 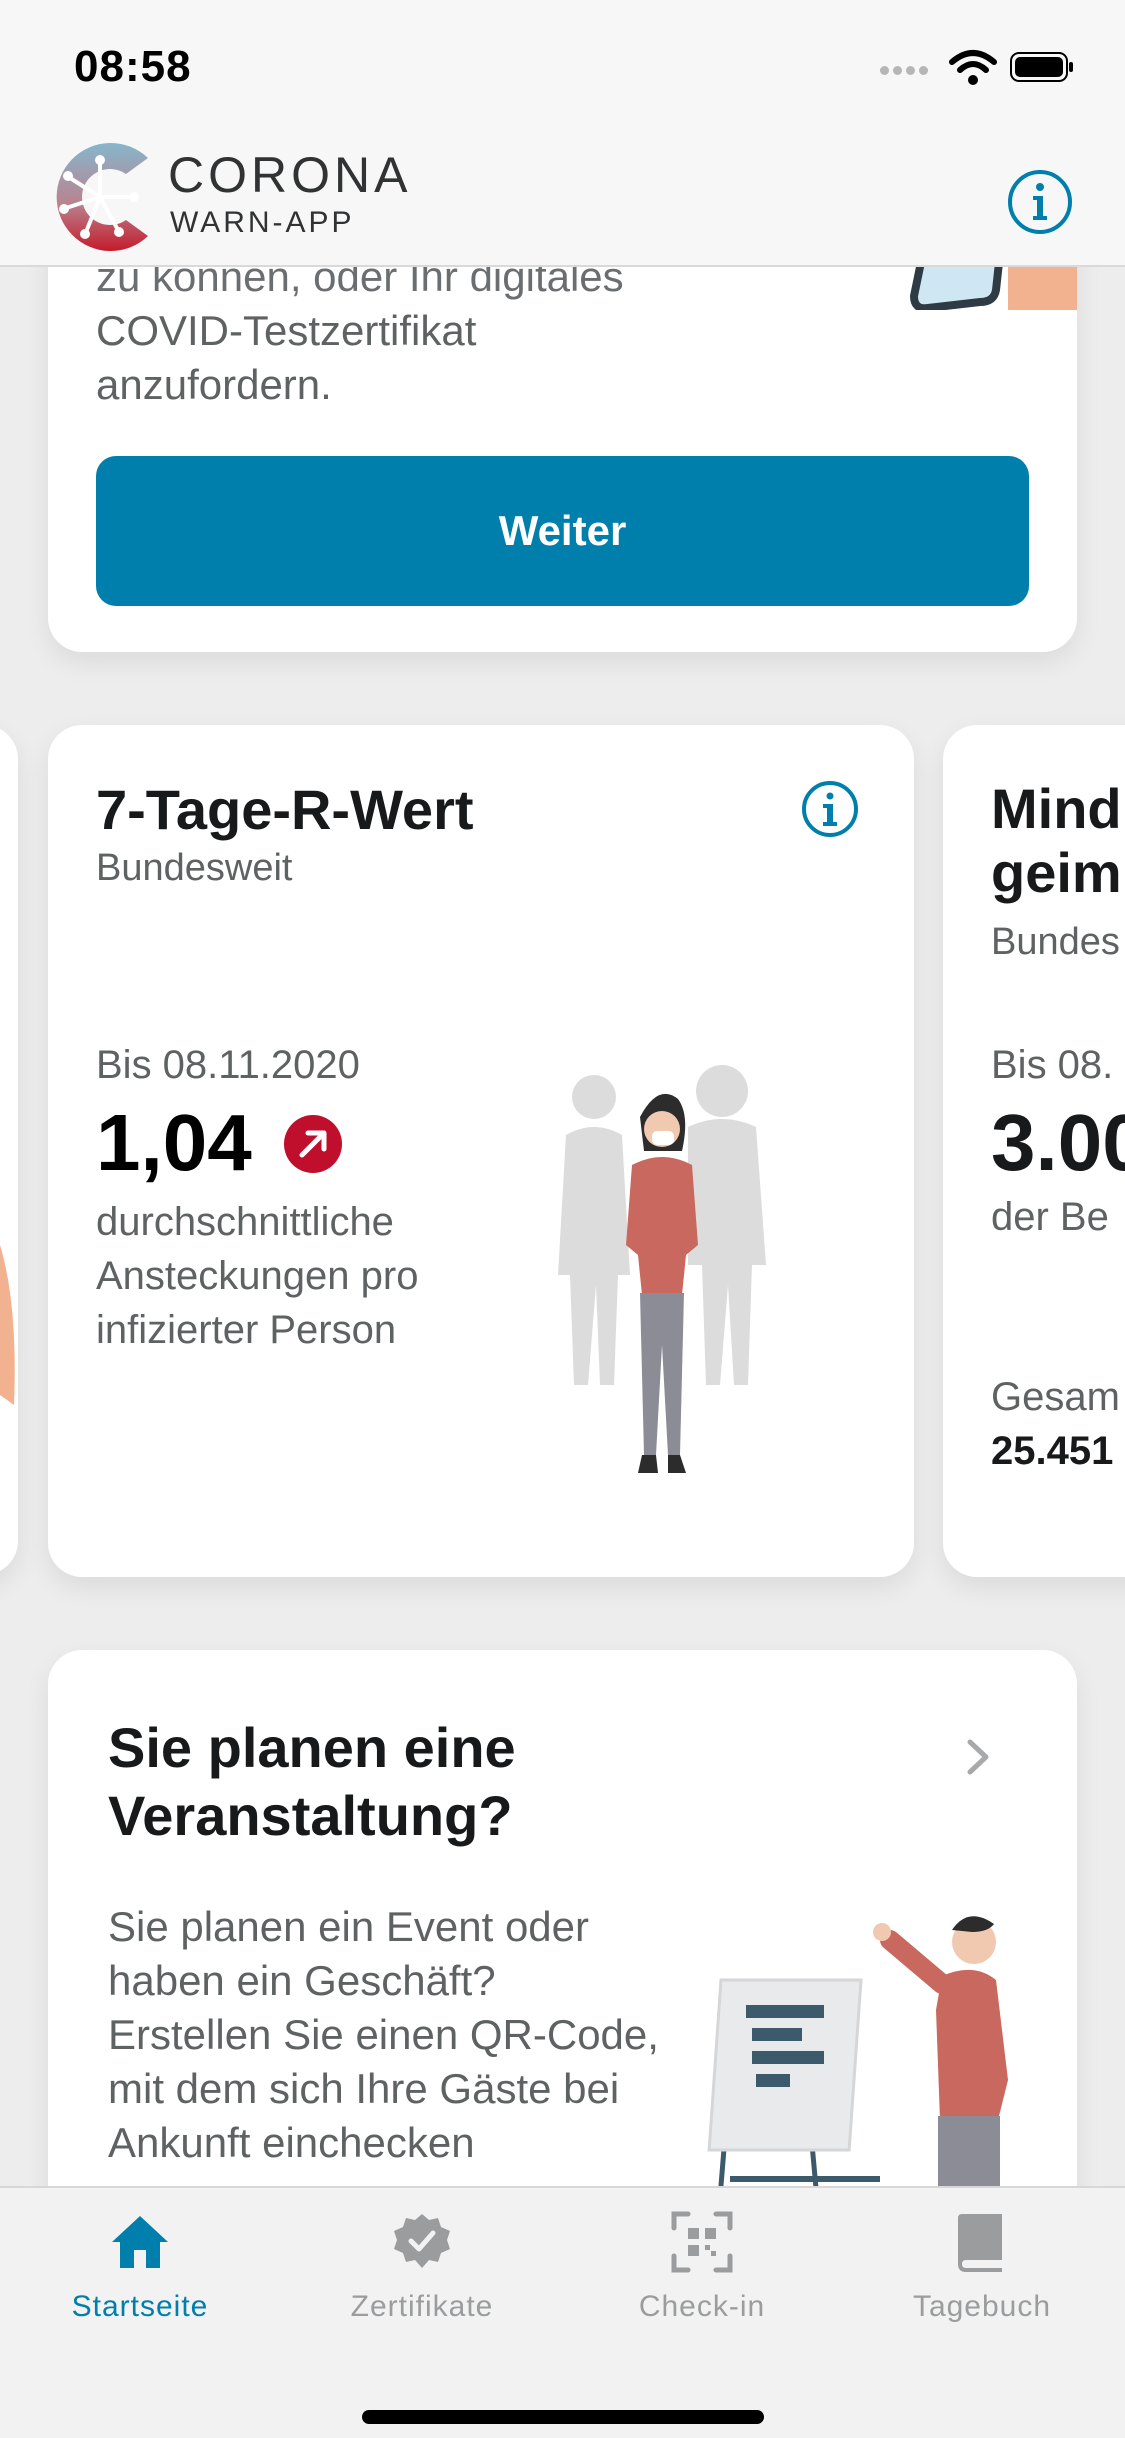 I want to click on wifi-icon, so click(x=973, y=67).